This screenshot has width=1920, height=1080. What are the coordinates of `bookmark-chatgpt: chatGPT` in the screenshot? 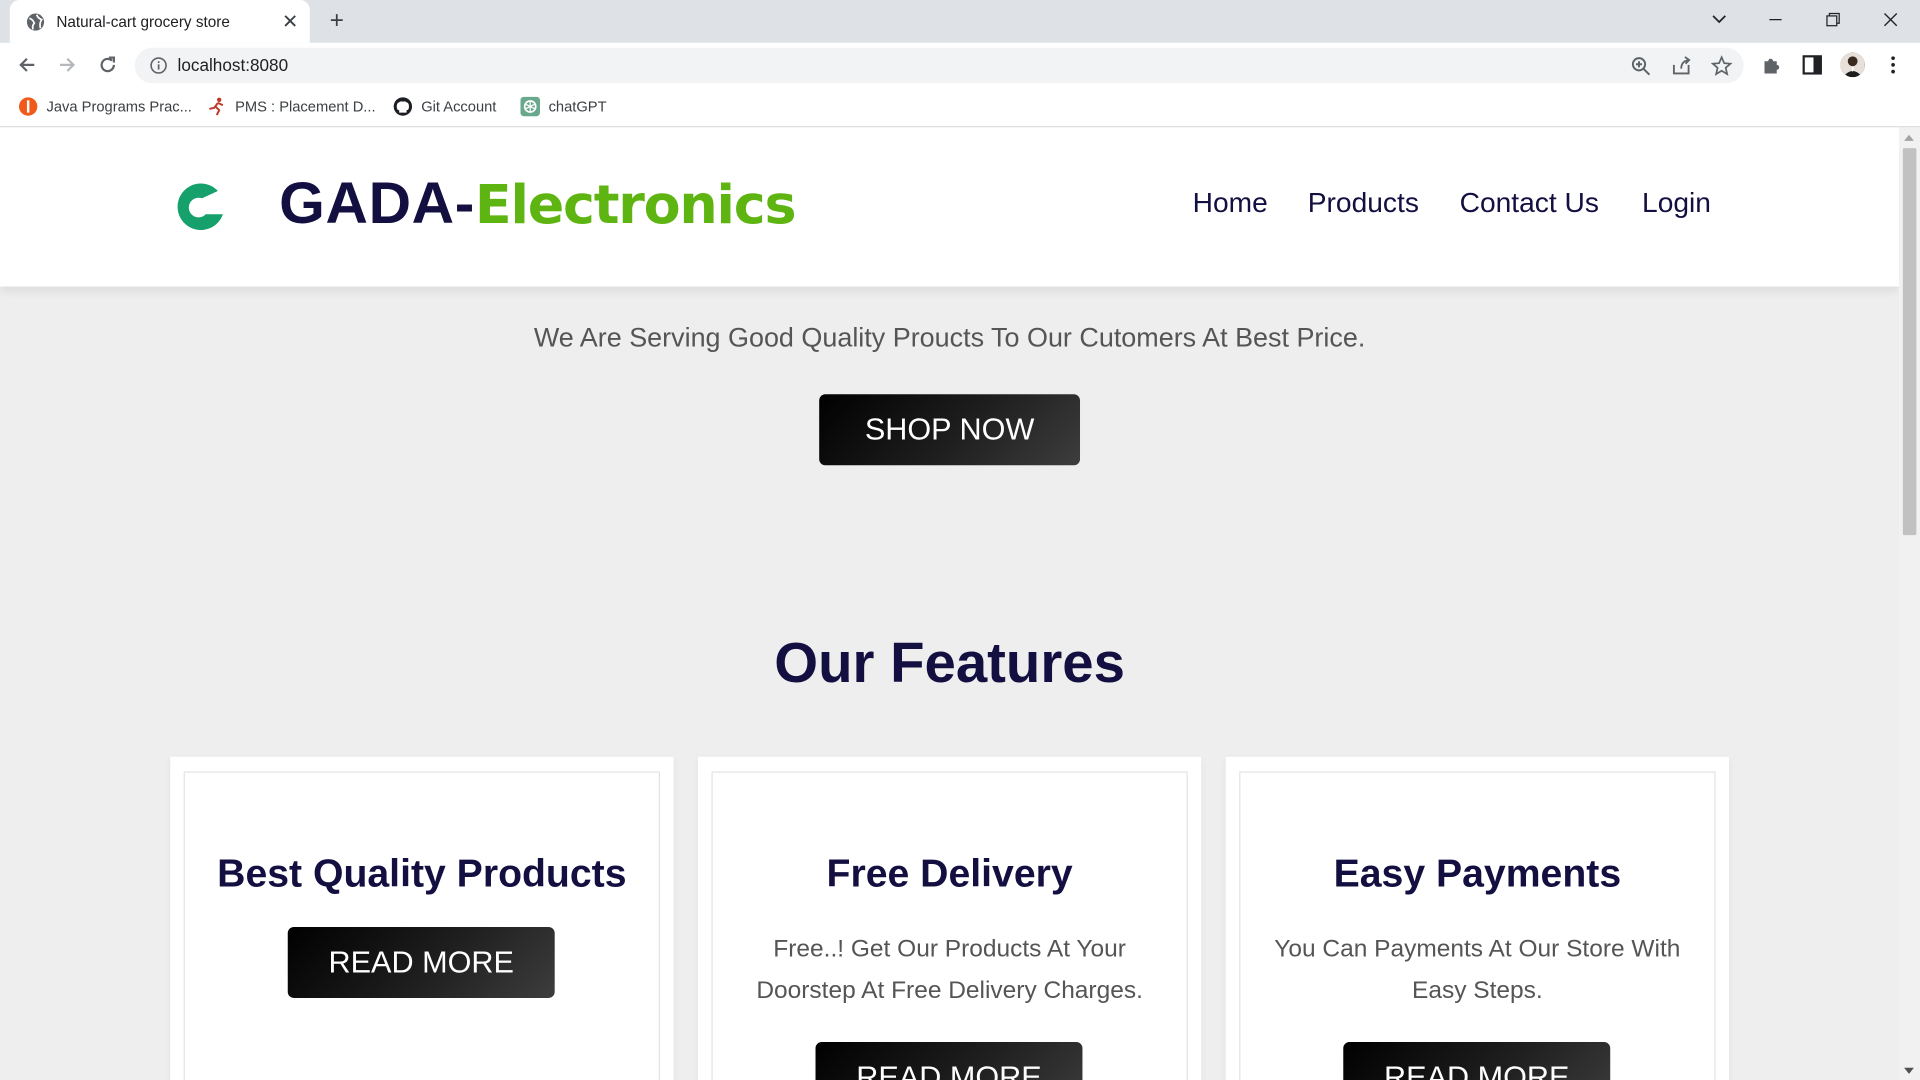 It's located at (563, 107).